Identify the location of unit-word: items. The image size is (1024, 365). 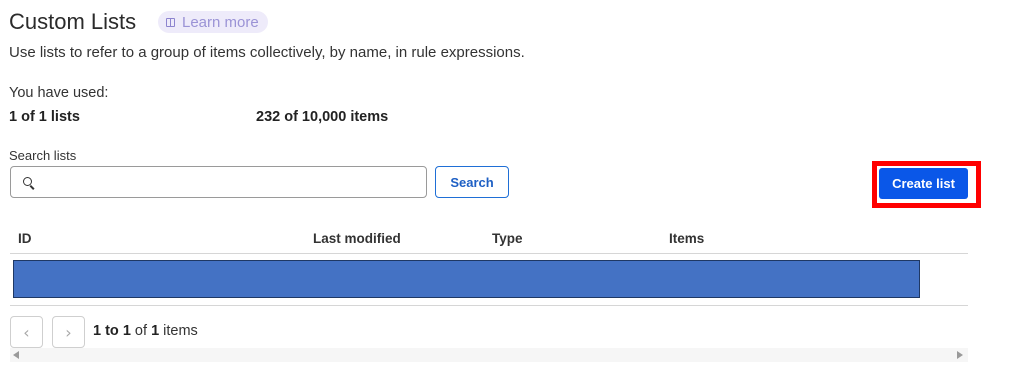
(178, 331).